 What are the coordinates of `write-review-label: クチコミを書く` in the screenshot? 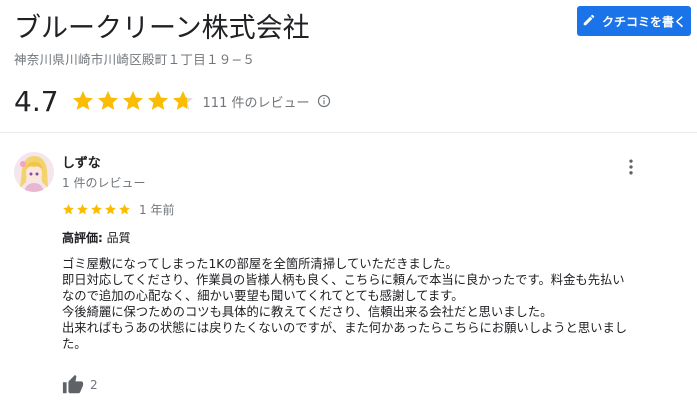 It's located at (643, 21).